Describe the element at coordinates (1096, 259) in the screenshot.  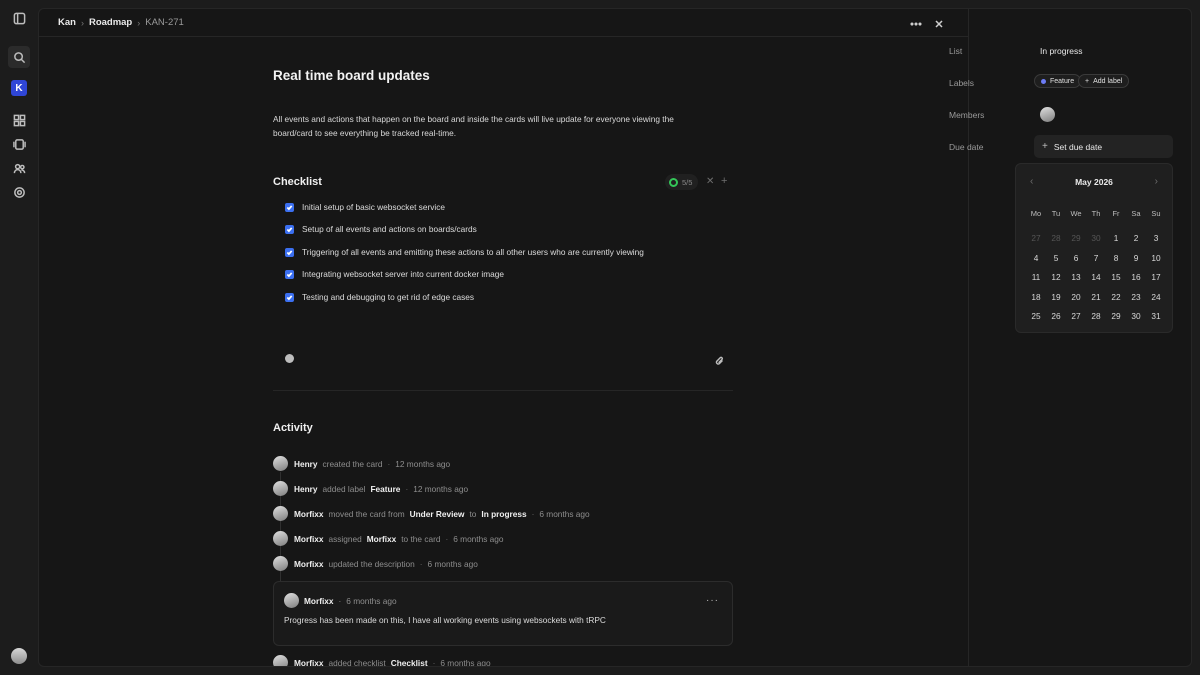
I see `calendar-day: 7` at that location.